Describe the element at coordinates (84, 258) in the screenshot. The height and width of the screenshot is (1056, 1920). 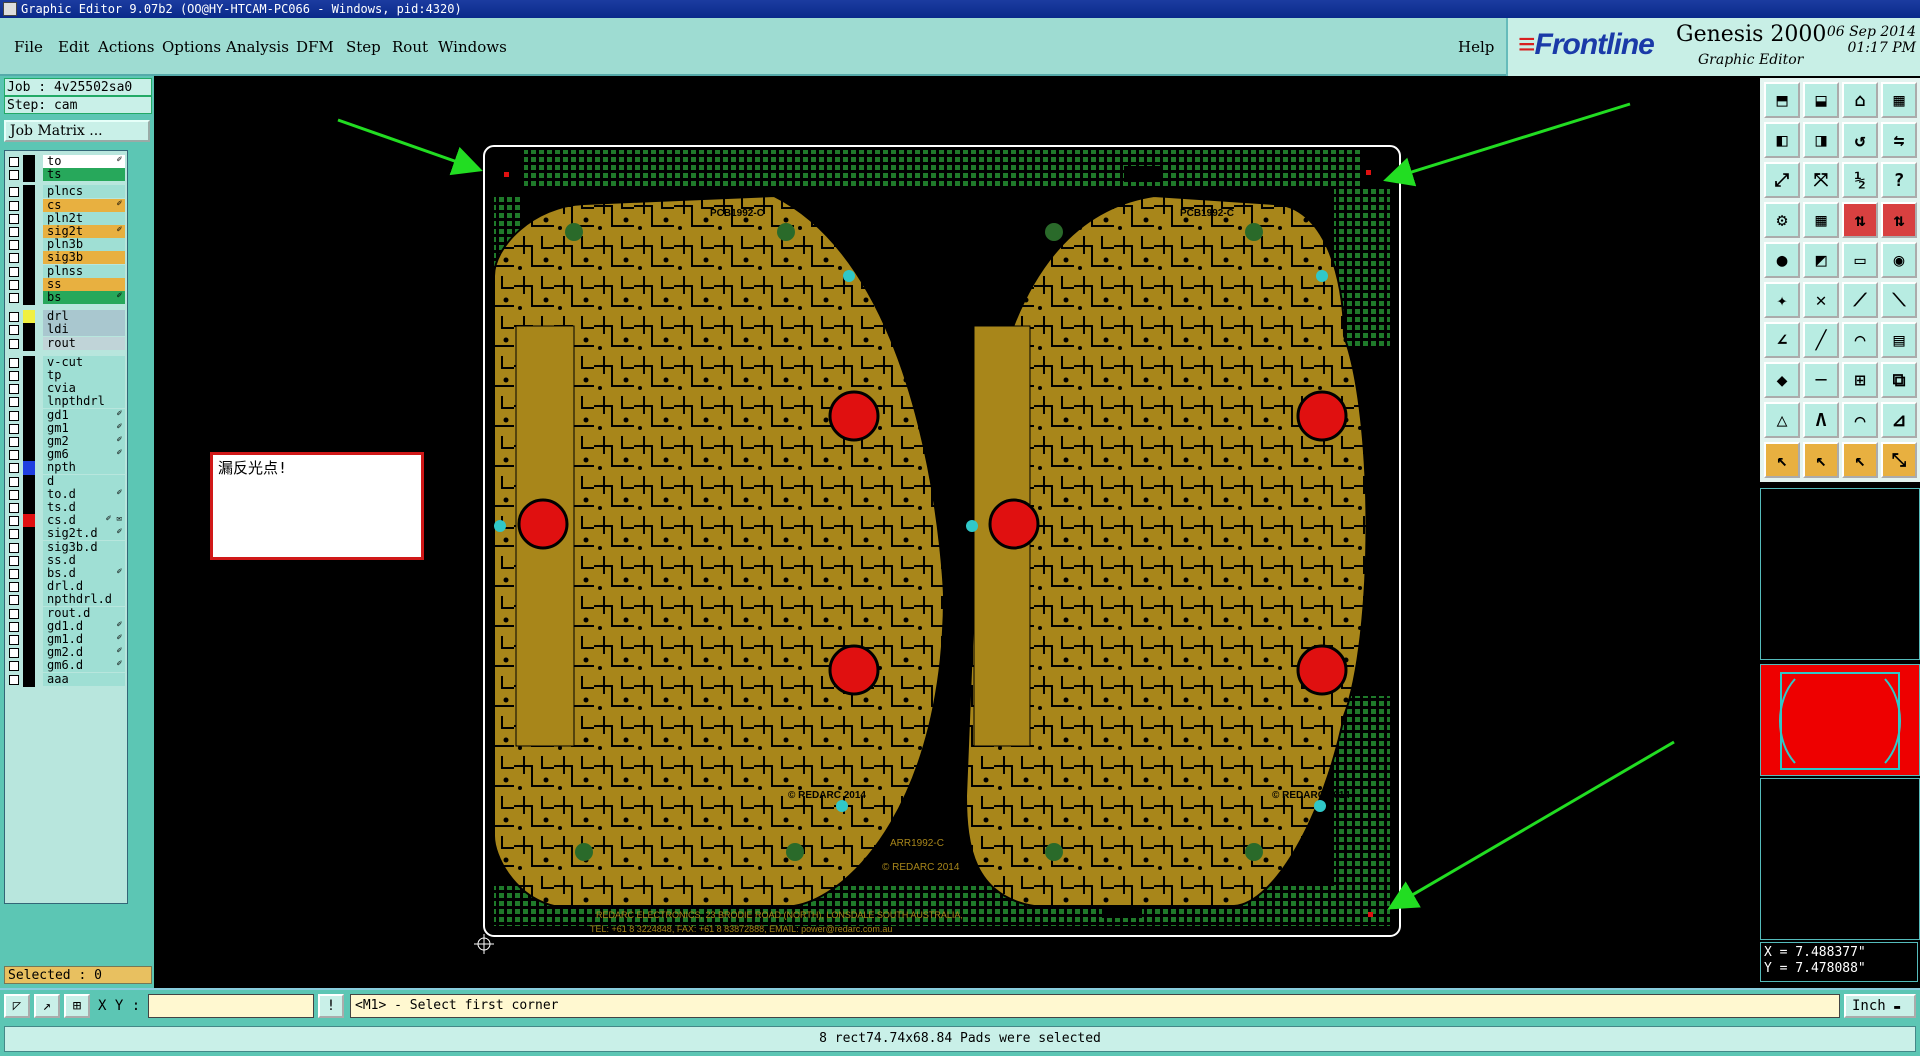
I see `layer-name: sig3b` at that location.